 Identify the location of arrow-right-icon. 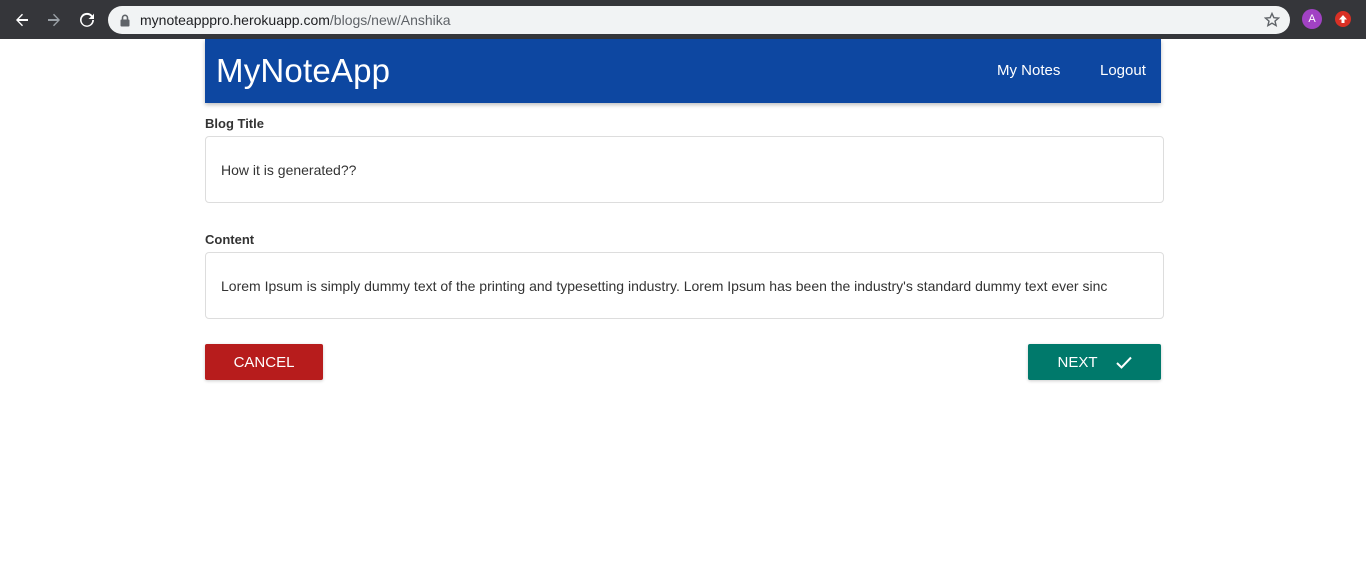
(54, 20).